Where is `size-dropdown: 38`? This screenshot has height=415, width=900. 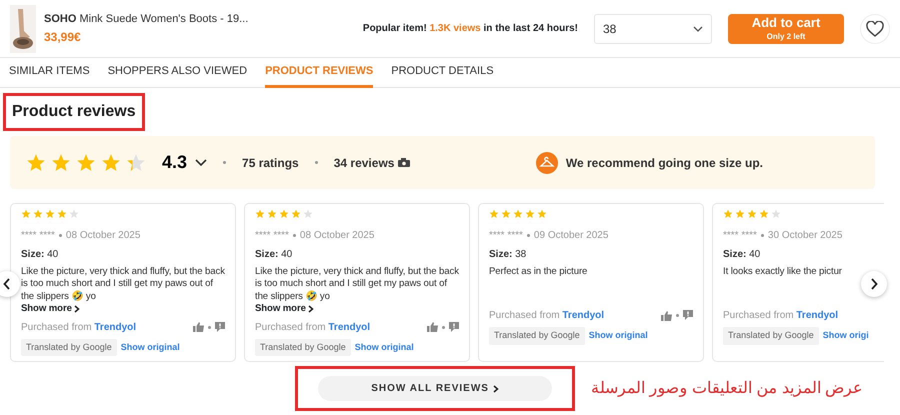
size-dropdown: 38 is located at coordinates (653, 29).